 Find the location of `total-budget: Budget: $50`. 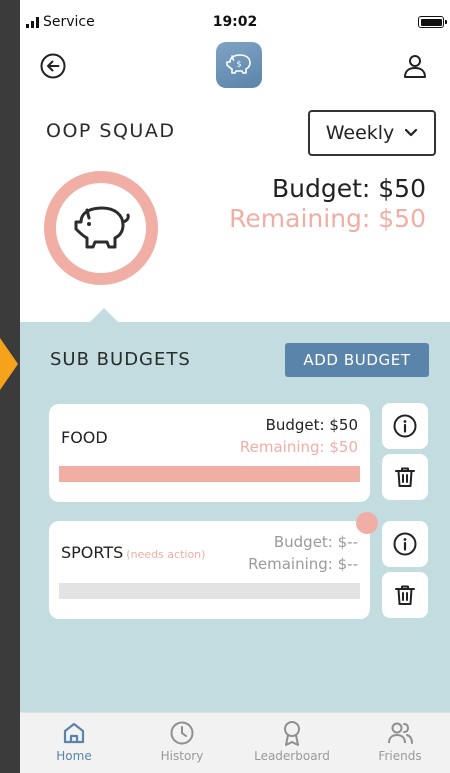

total-budget: Budget: $50 is located at coordinates (348, 188).